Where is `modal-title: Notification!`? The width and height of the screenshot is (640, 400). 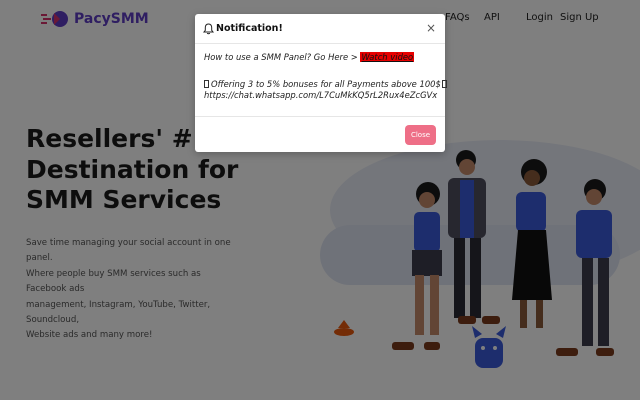 modal-title: Notification! is located at coordinates (249, 28).